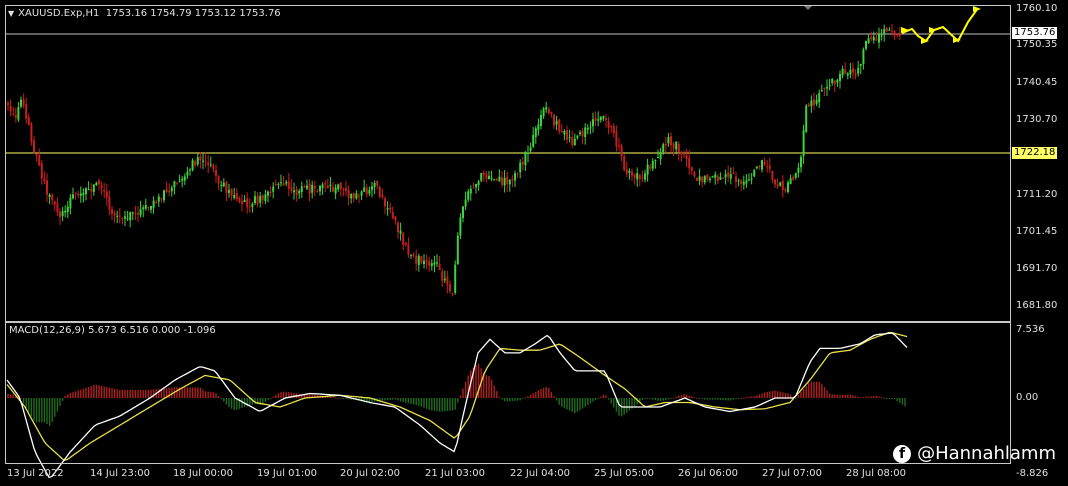  What do you see at coordinates (1027, 397) in the screenshot?
I see `macd-tick-label: 0.00` at bounding box center [1027, 397].